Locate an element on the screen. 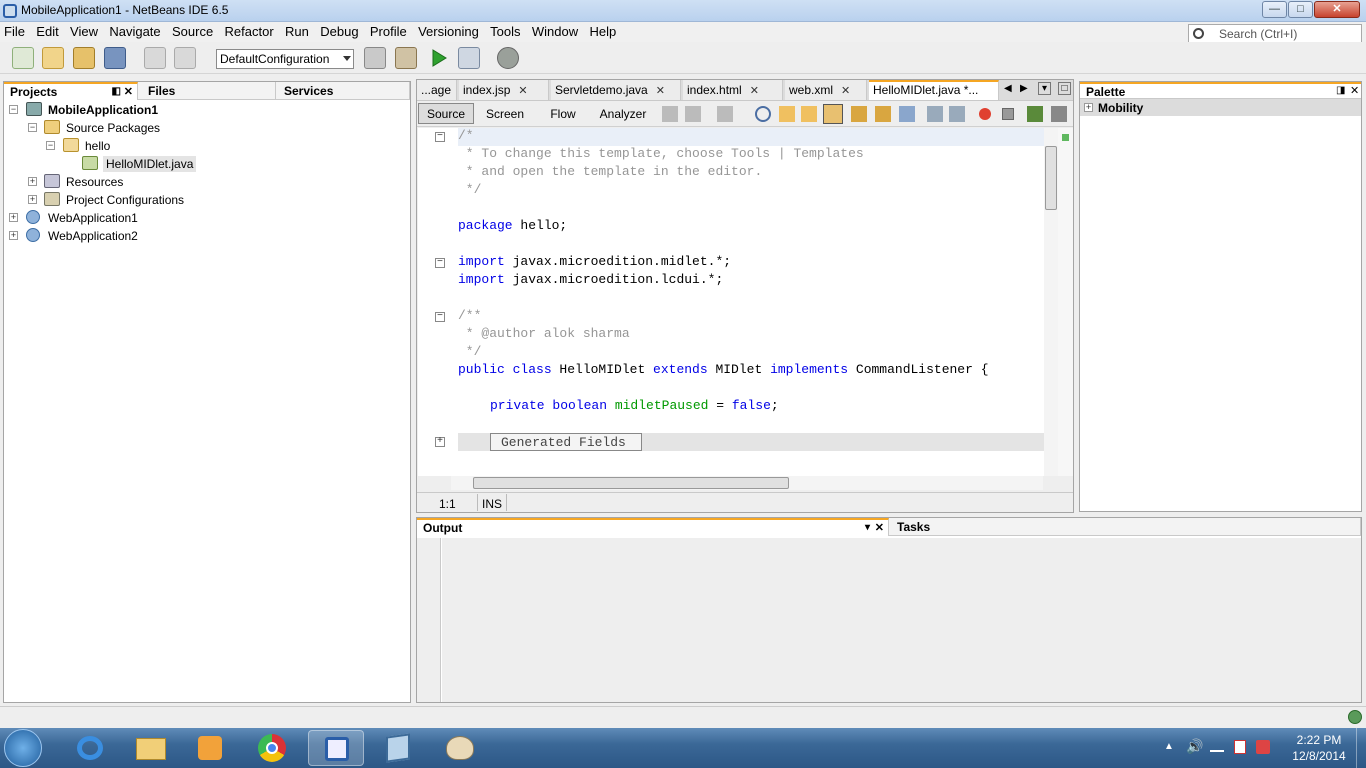 The width and height of the screenshot is (1366, 768). shift-left-icon is located at coordinates (935, 114).